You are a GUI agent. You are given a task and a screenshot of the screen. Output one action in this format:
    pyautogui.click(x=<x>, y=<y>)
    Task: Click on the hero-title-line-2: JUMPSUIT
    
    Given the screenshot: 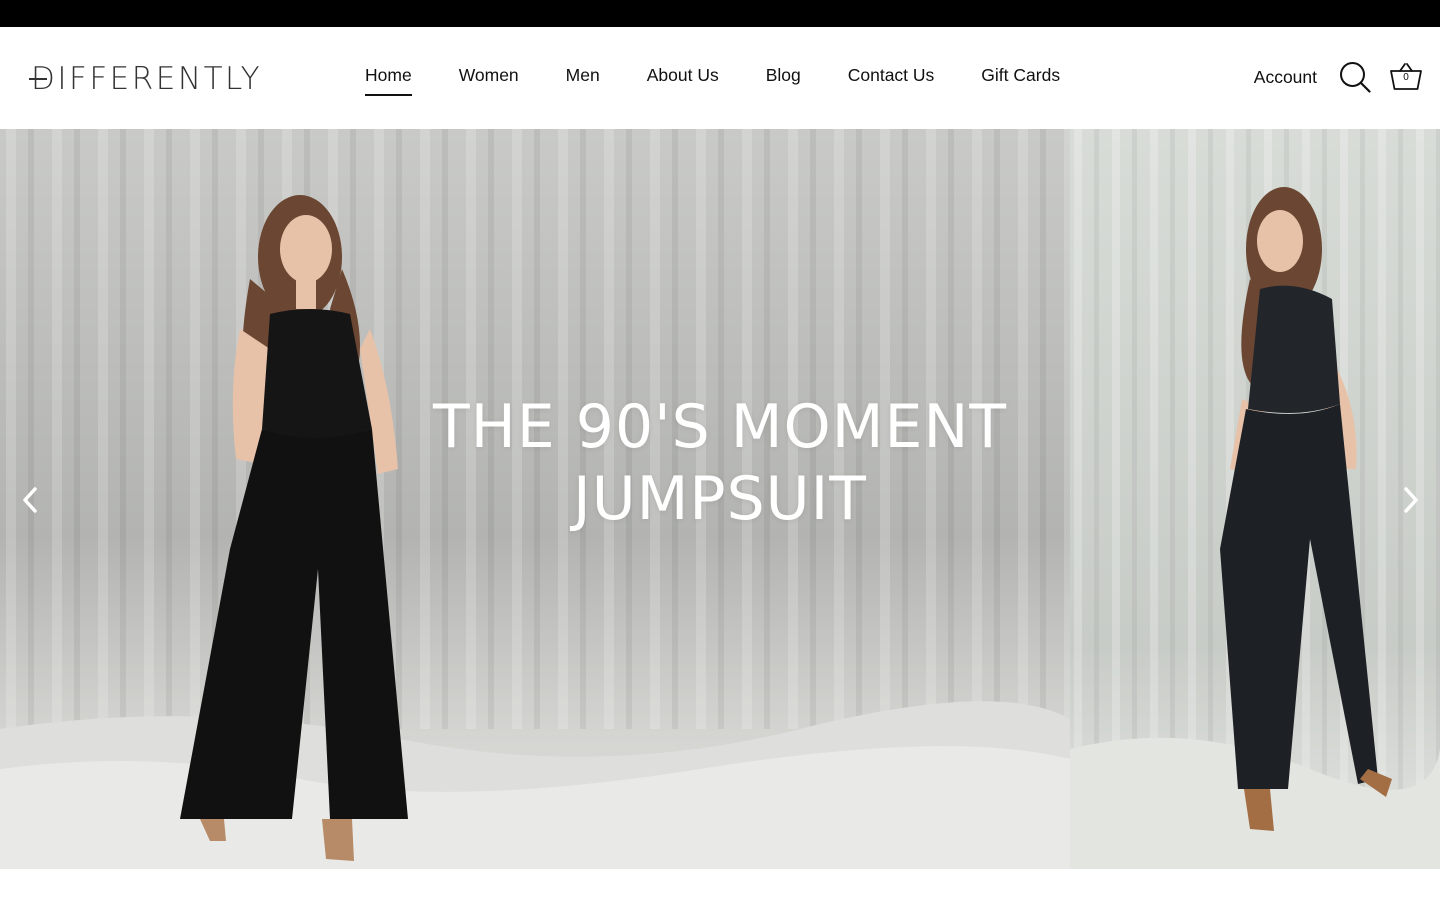 What is the action you would take?
    pyautogui.click(x=720, y=499)
    